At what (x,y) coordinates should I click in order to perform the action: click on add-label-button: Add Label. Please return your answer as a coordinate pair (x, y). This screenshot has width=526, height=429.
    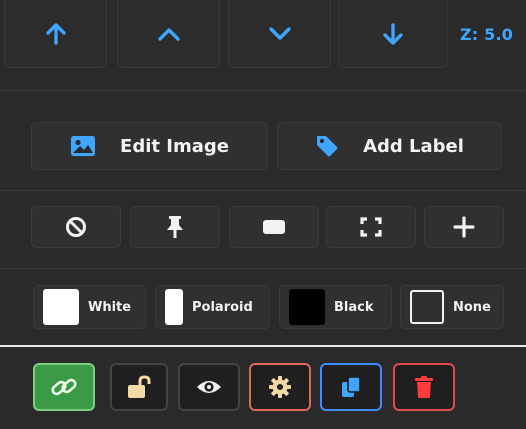
    Looking at the image, I should click on (389, 146).